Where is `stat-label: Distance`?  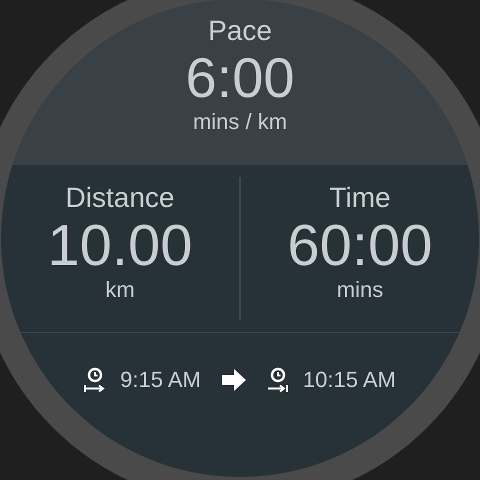 stat-label: Distance is located at coordinates (120, 198).